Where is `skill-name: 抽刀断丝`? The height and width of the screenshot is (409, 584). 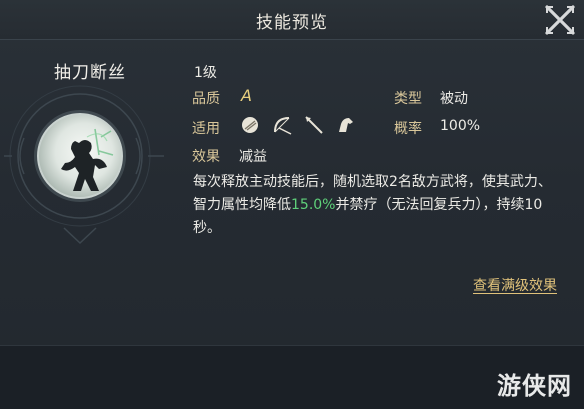
skill-name: 抽刀断丝 is located at coordinates (90, 73).